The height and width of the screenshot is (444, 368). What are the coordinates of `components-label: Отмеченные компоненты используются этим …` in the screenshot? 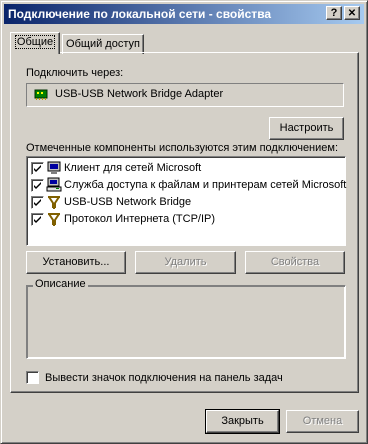 It's located at (182, 148).